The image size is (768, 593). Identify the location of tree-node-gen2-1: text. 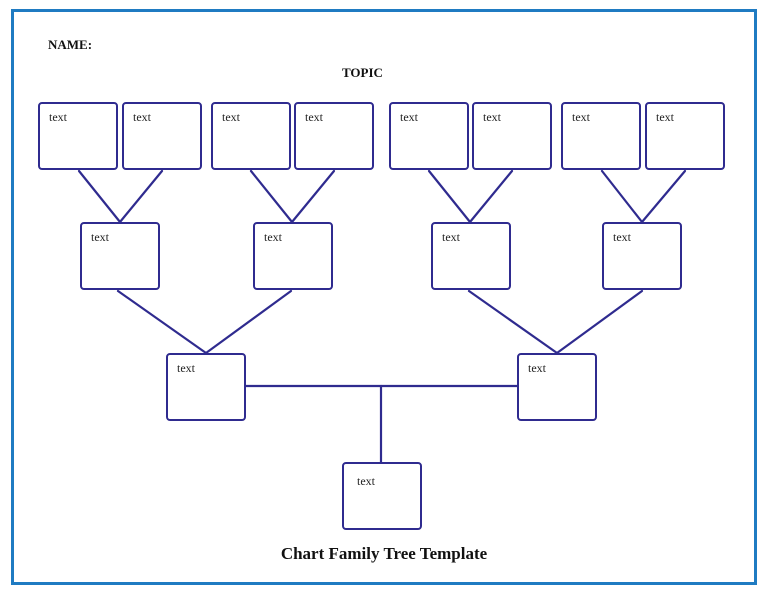
(206, 387).